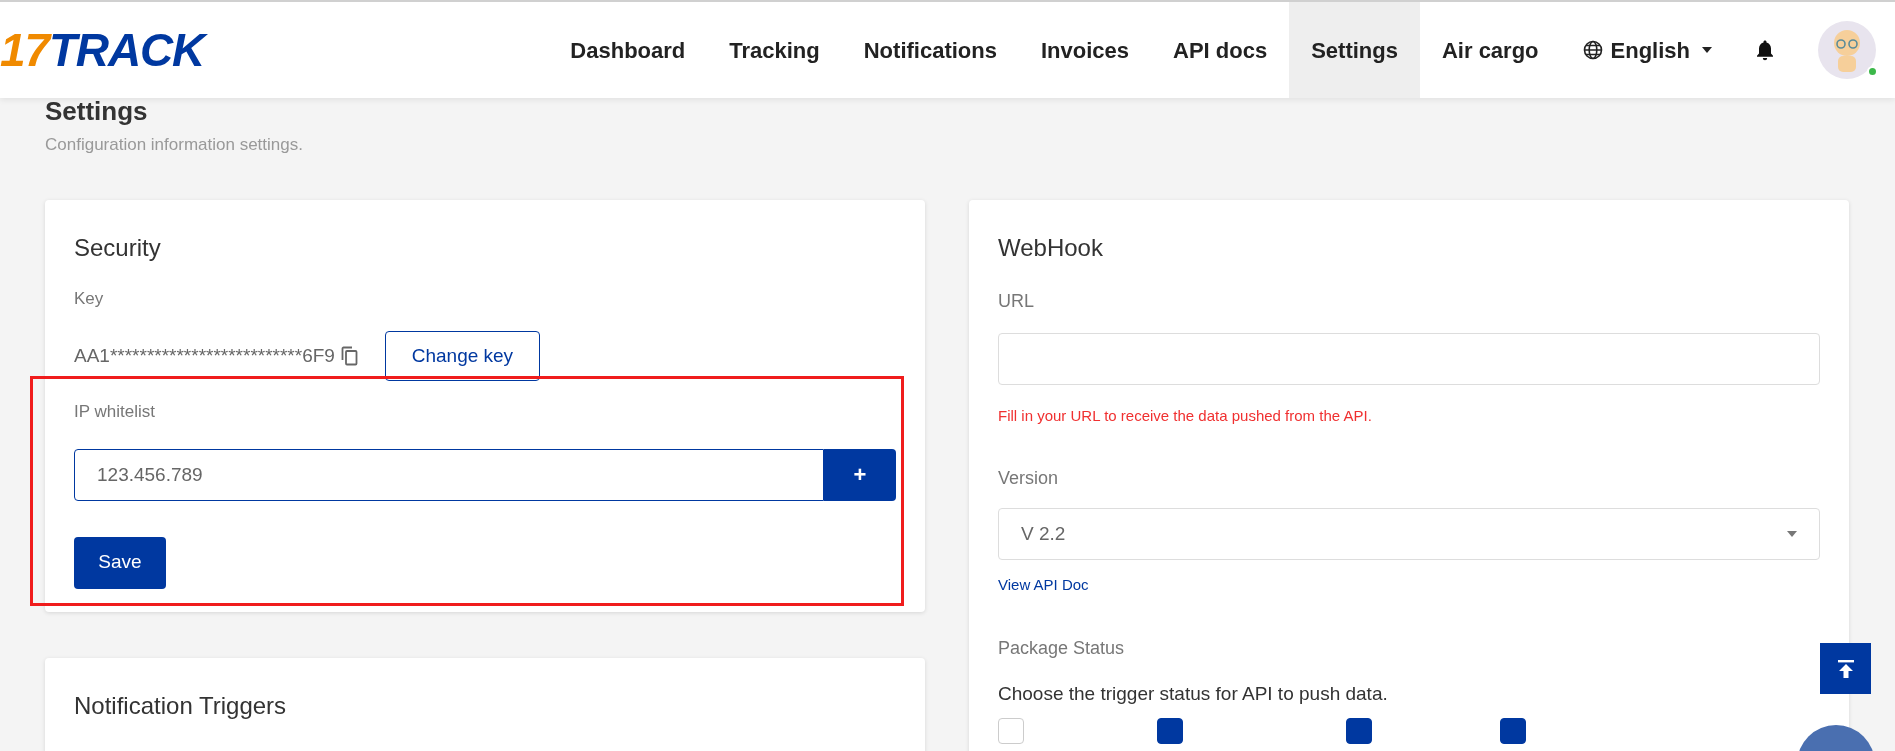 The width and height of the screenshot is (1895, 751). Describe the element at coordinates (462, 356) in the screenshot. I see `change-key-button: Change key` at that location.